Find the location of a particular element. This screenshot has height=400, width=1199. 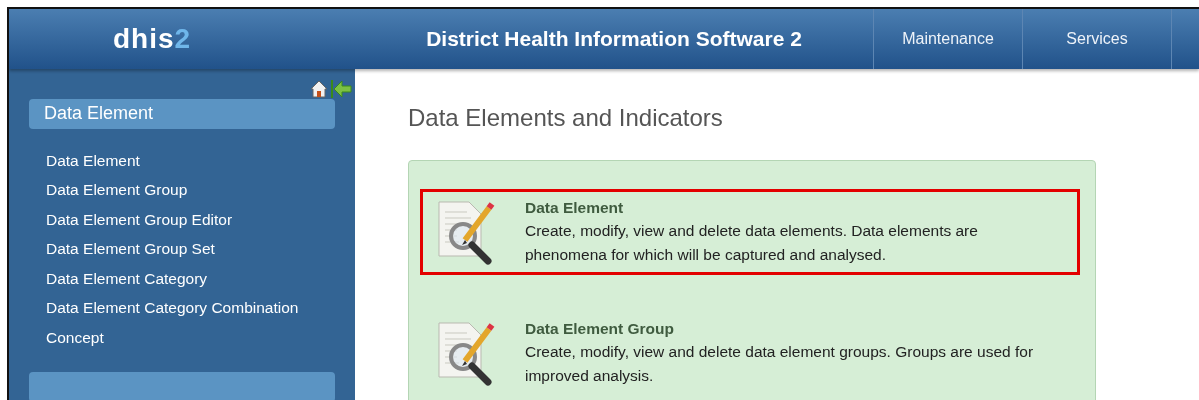

sidebar-link: Data Element Group is located at coordinates (200, 190).